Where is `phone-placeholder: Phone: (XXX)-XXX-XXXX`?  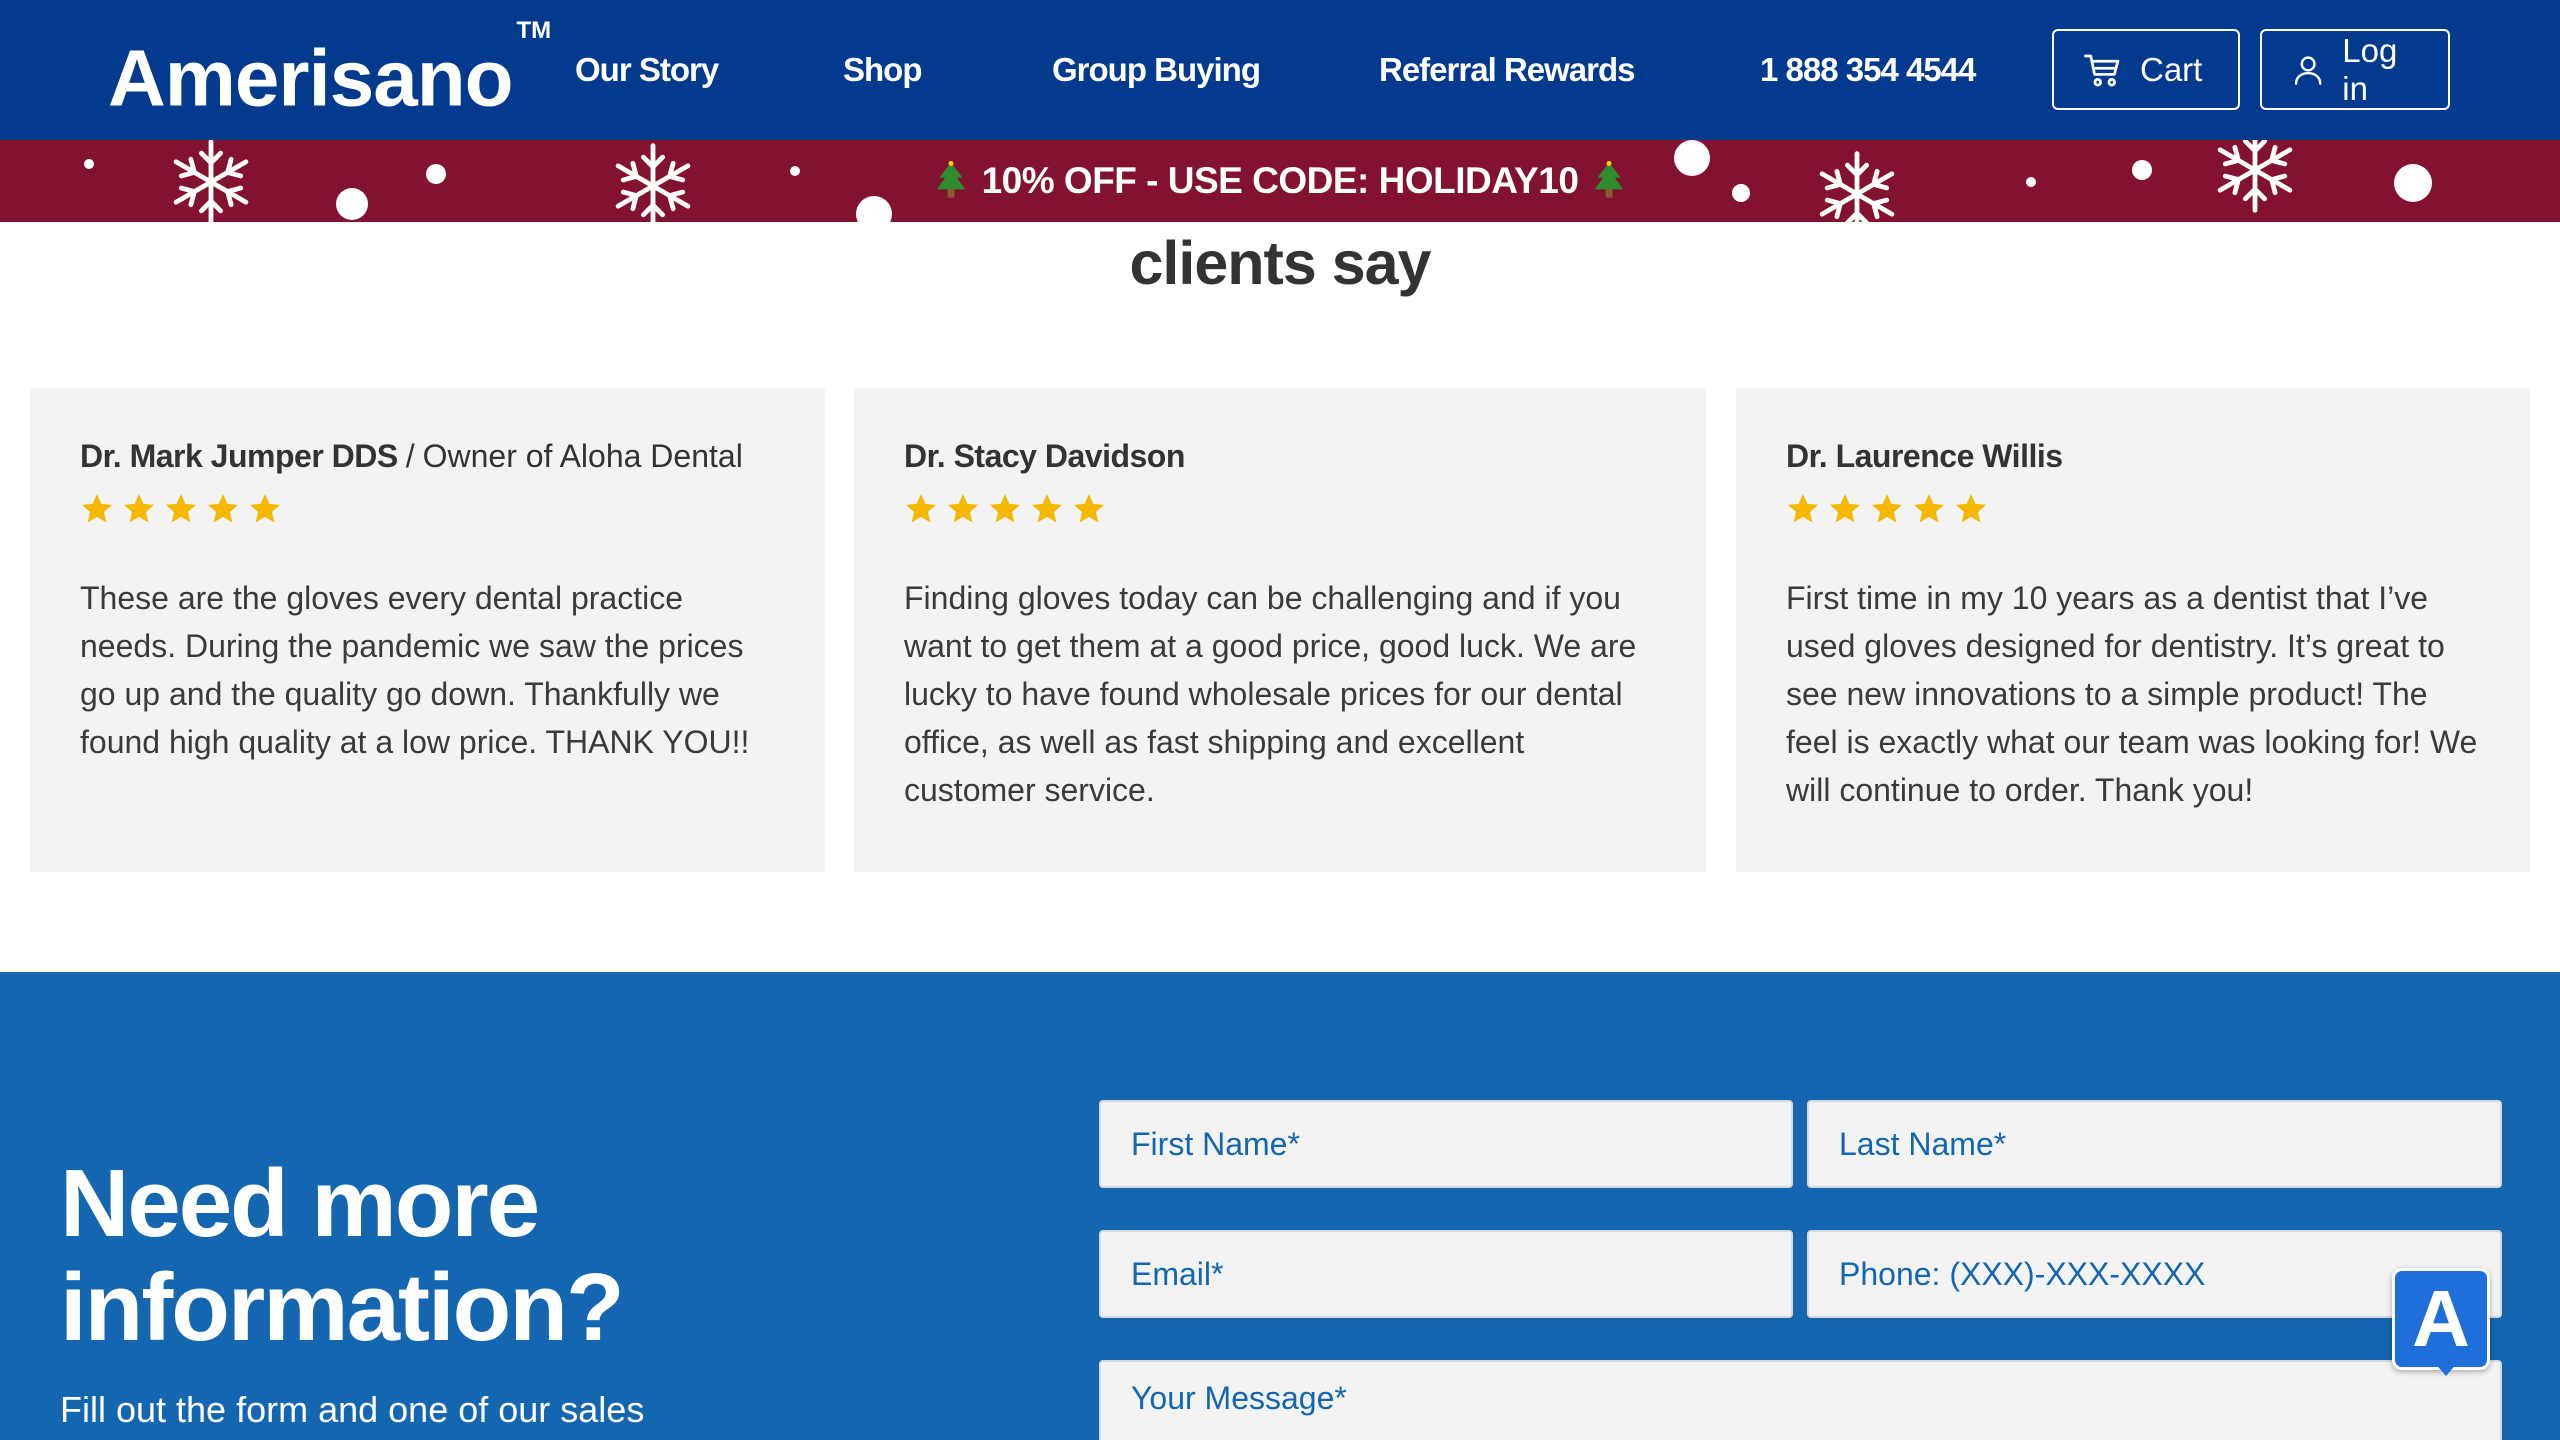 phone-placeholder: Phone: (XXX)-XXX-XXXX is located at coordinates (2022, 1273).